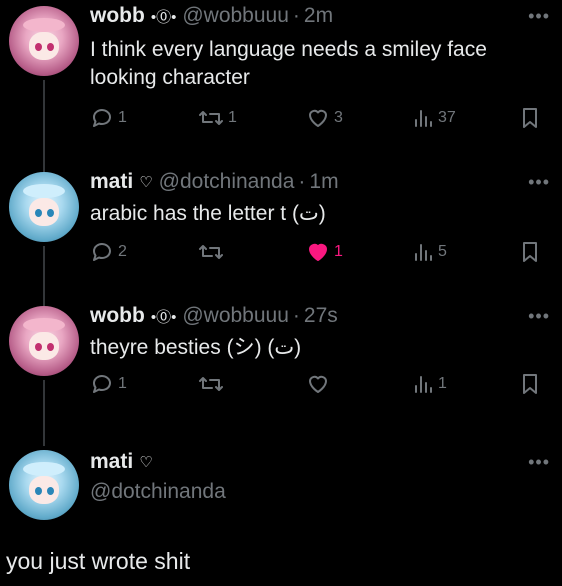 Image resolution: width=562 pixels, height=586 pixels. Describe the element at coordinates (442, 383) in the screenshot. I see `view-count: 1` at that location.